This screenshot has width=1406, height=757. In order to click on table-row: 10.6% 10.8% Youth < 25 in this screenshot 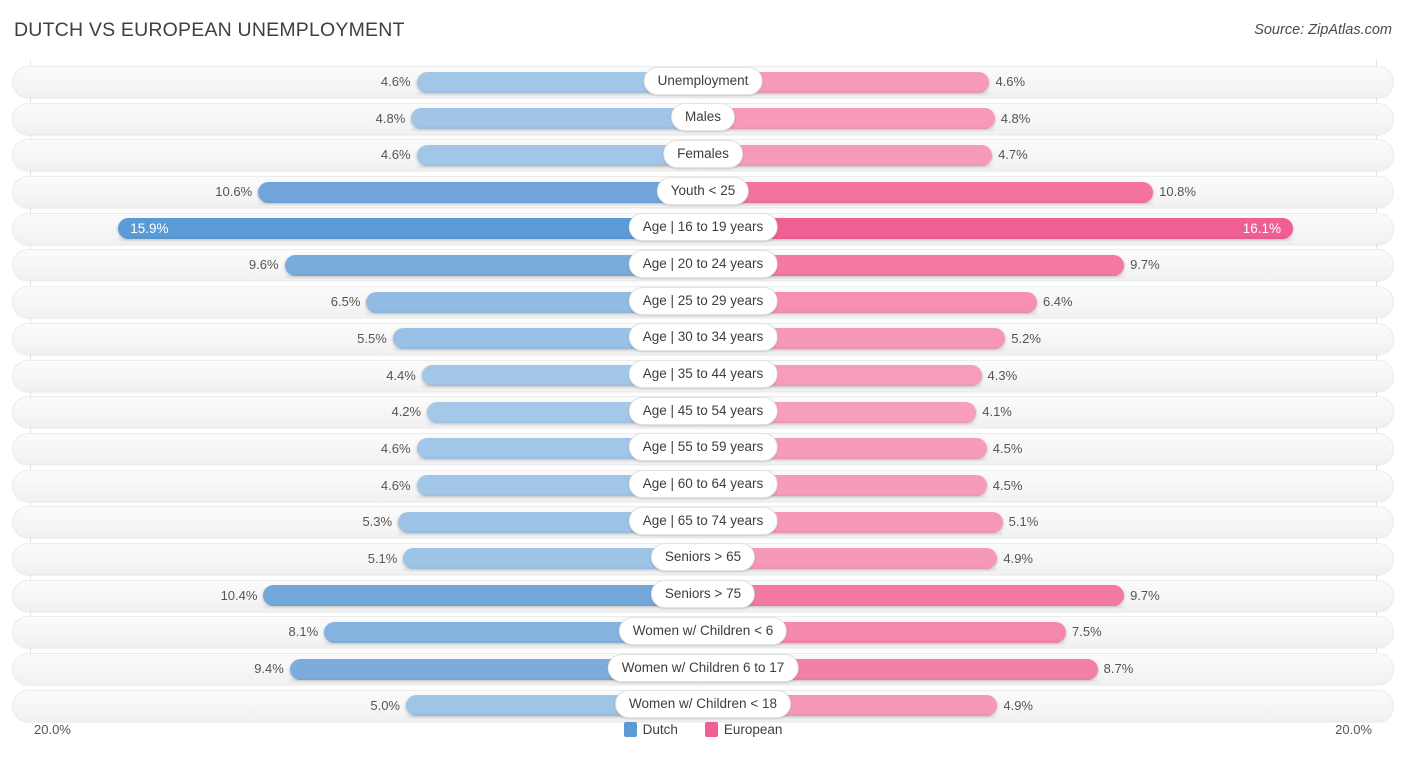, I will do `click(703, 192)`.